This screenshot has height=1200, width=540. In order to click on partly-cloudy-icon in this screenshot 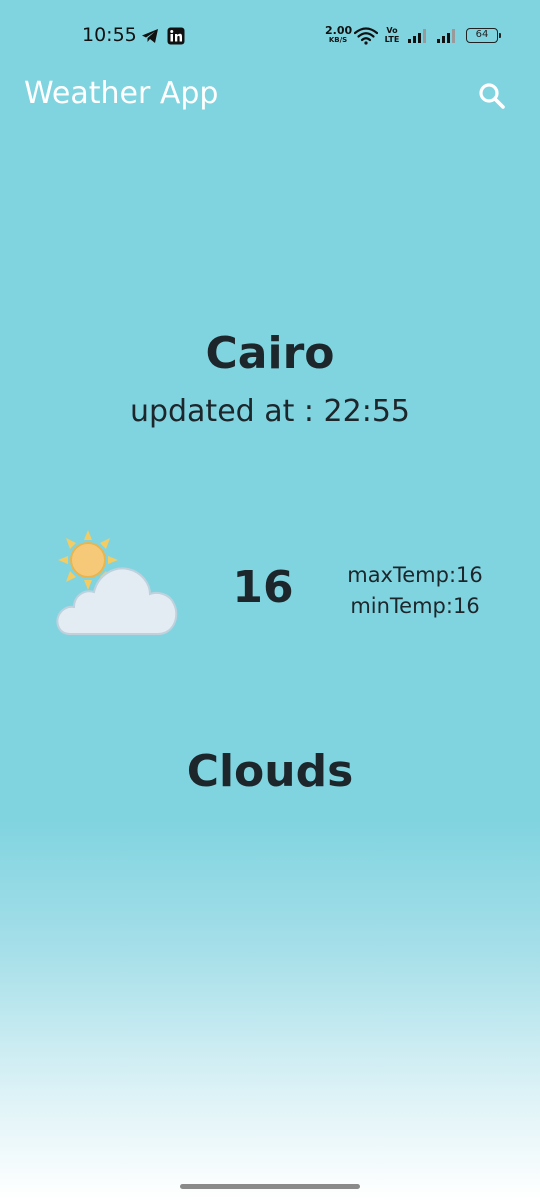, I will do `click(117, 582)`.